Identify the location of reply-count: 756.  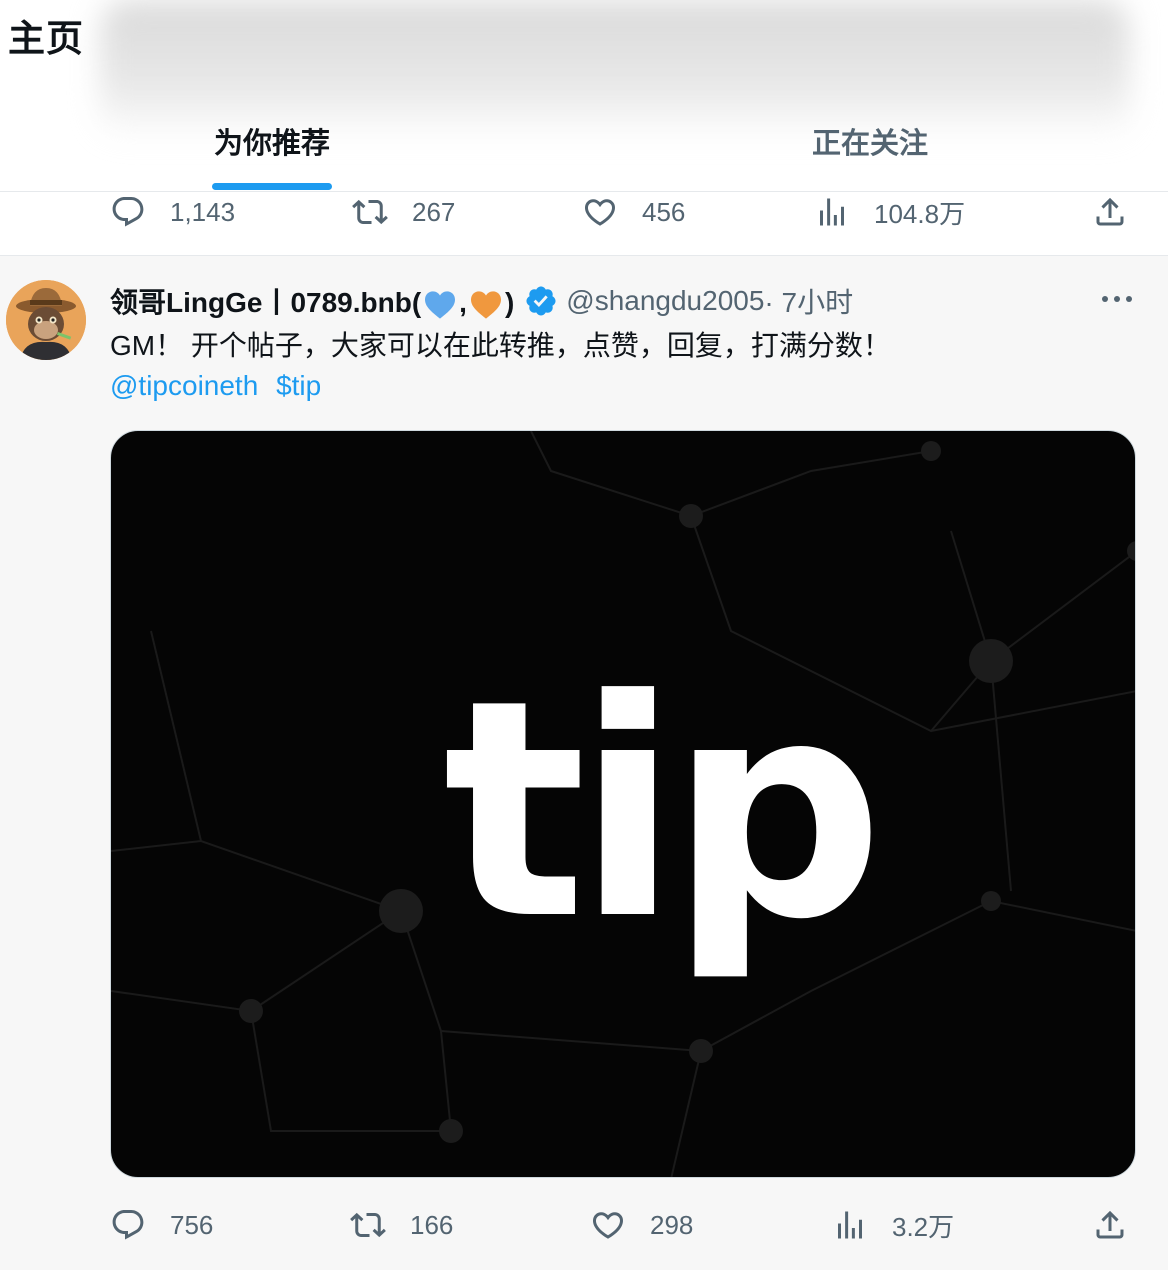
(192, 1224).